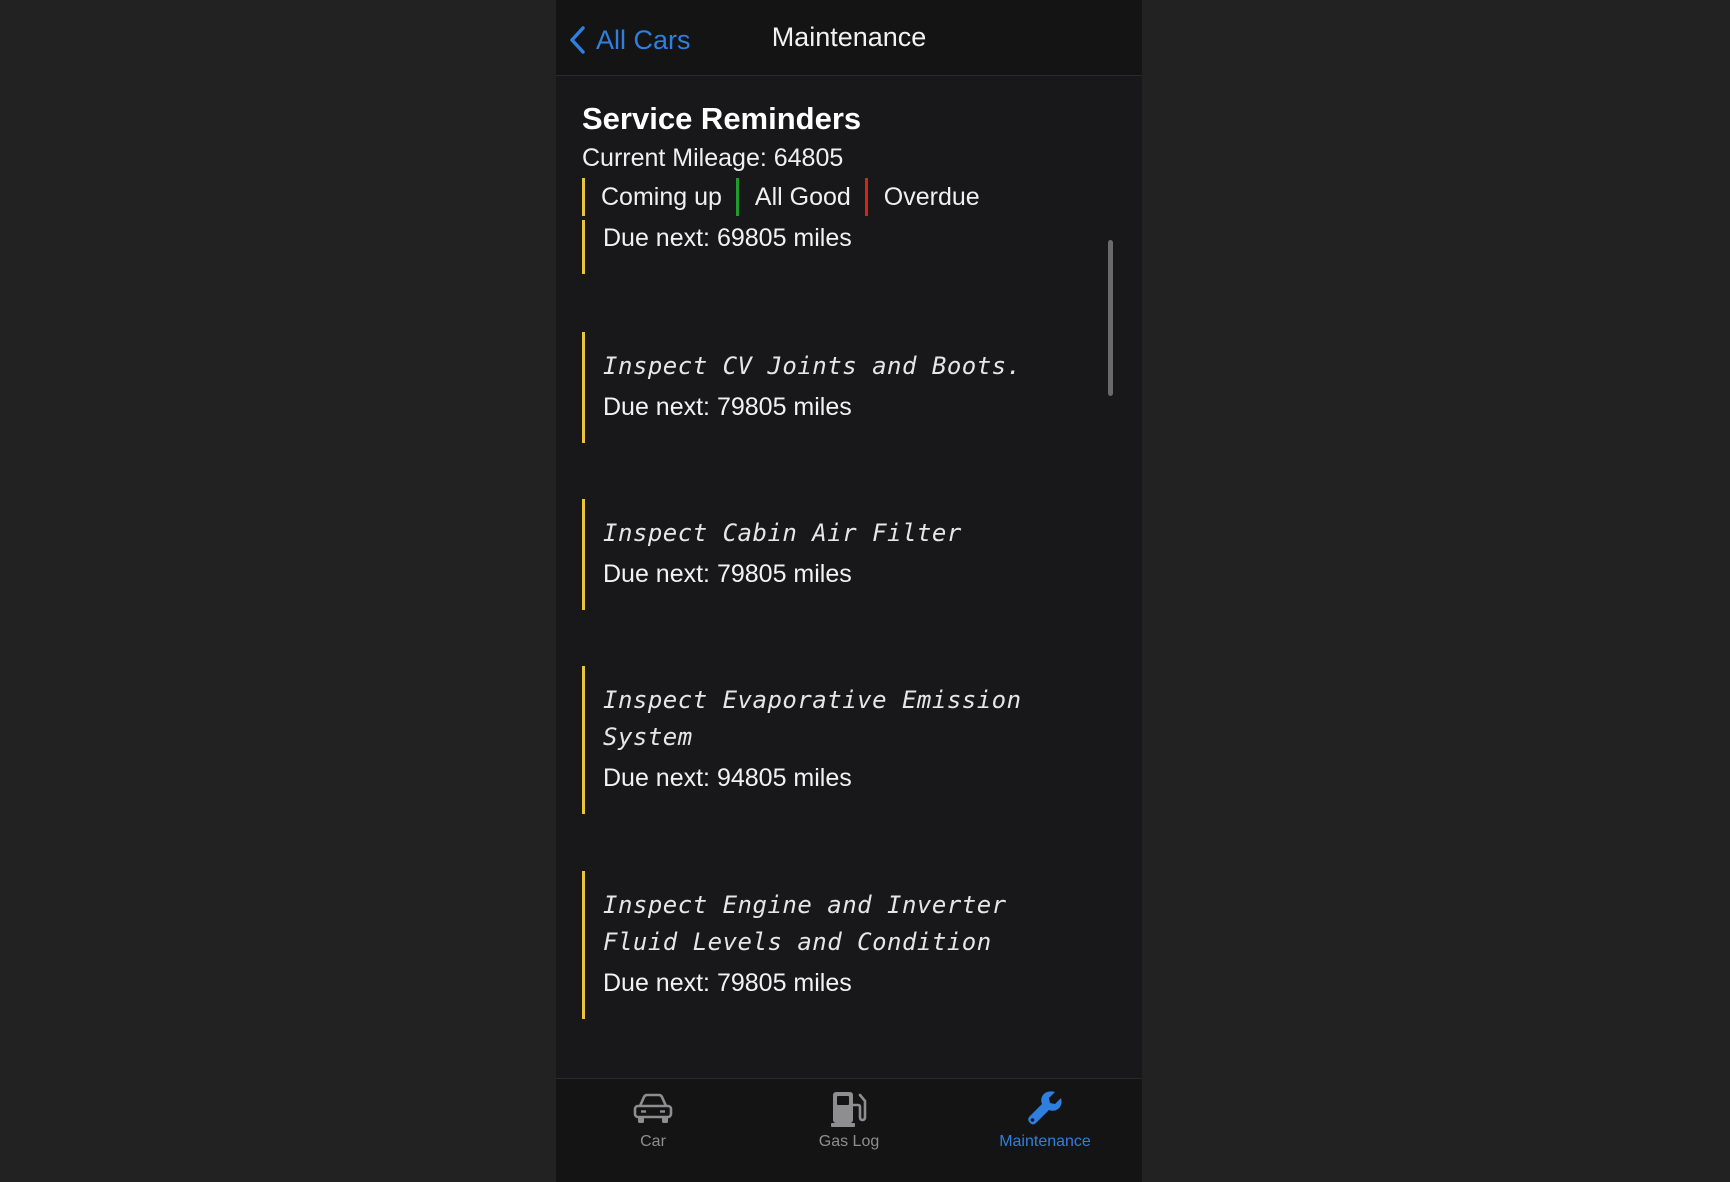  I want to click on legend-all-good: All Good, so click(793, 197).